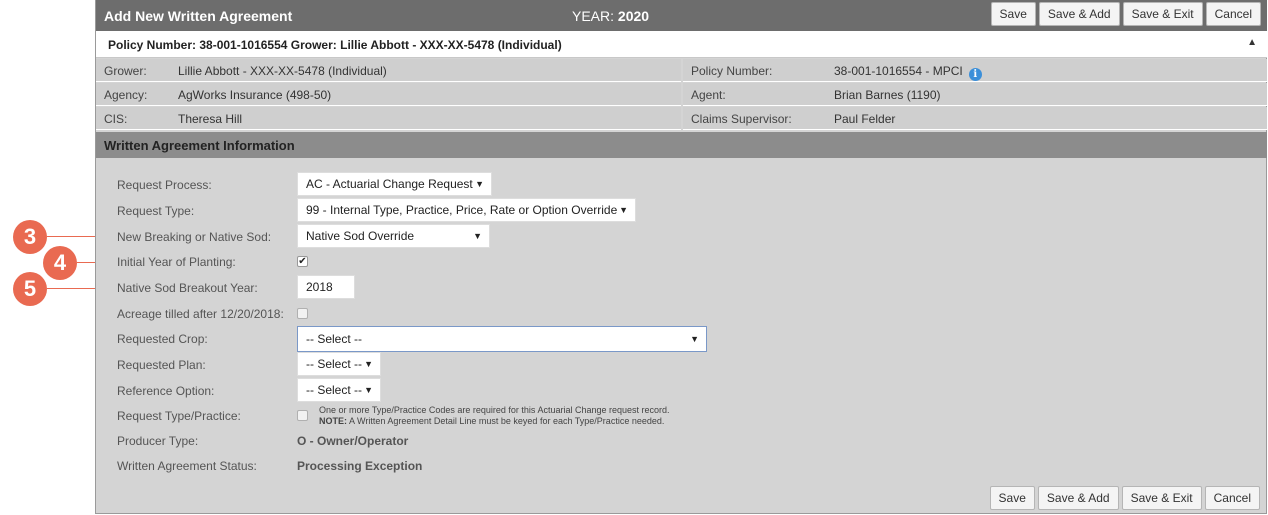 The image size is (1268, 515). What do you see at coordinates (187, 288) in the screenshot?
I see `breakout-year-label: Native Sod Breakout Year:` at bounding box center [187, 288].